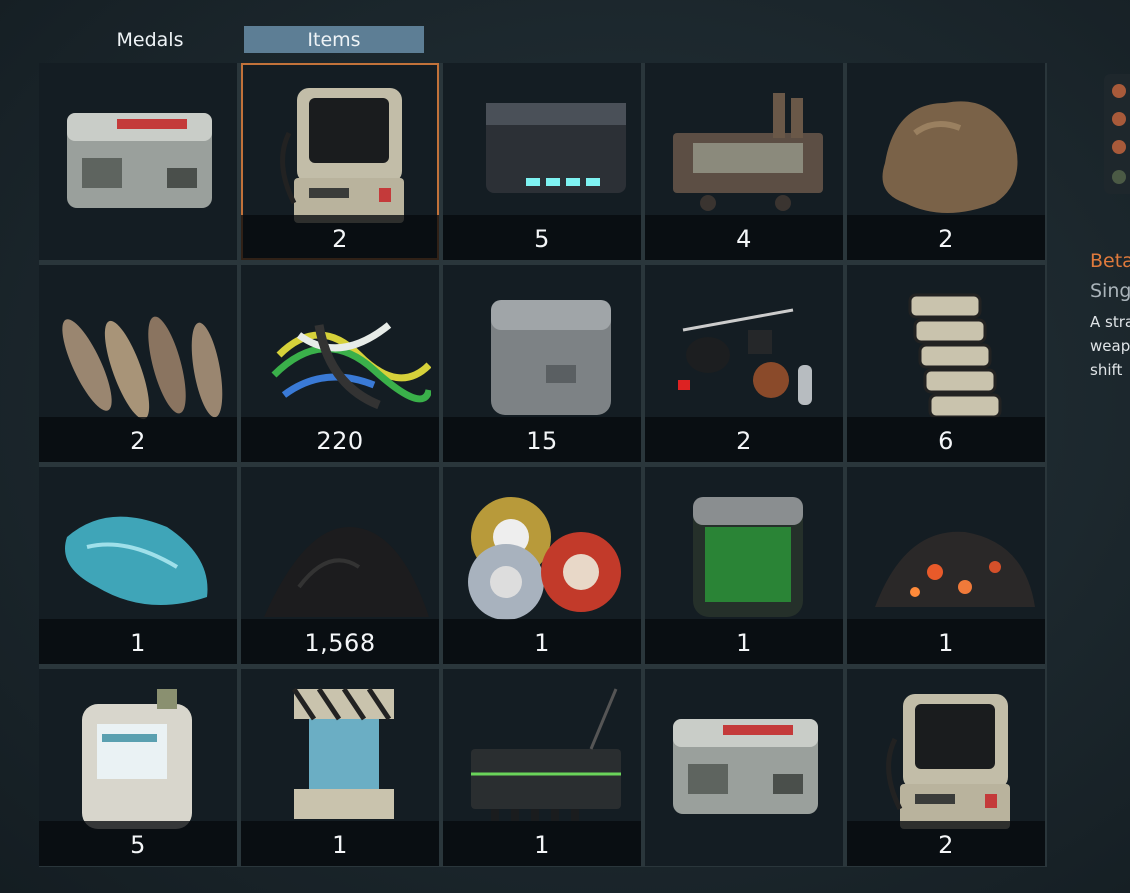 This screenshot has height=893, width=1130. Describe the element at coordinates (744, 237) in the screenshot. I see `item-quantity: 4` at that location.